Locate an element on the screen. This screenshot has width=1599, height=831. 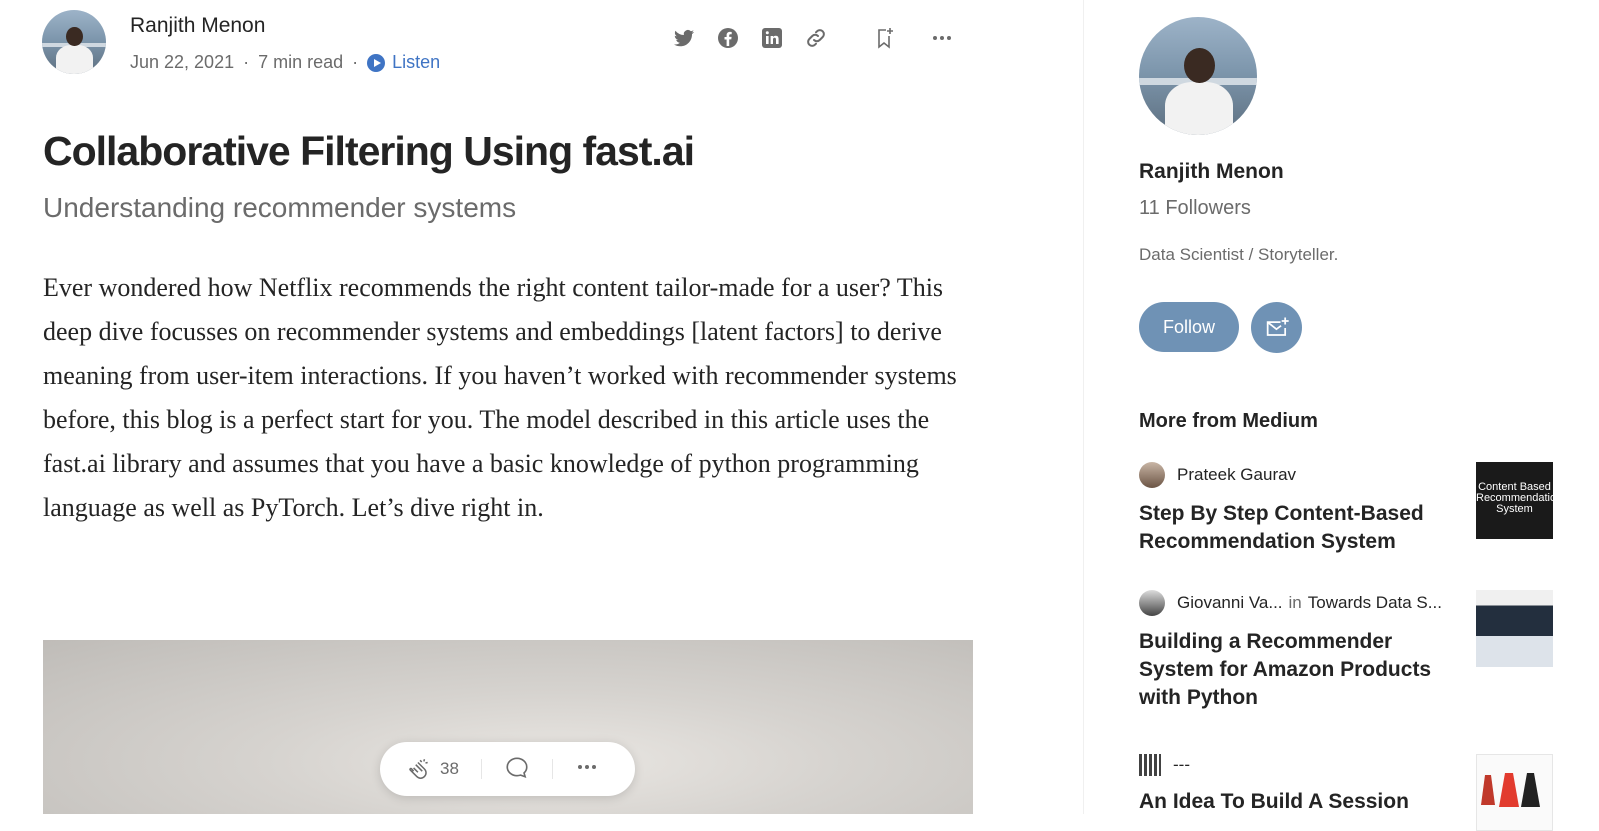
share-toolbar is located at coordinates (821, 38).